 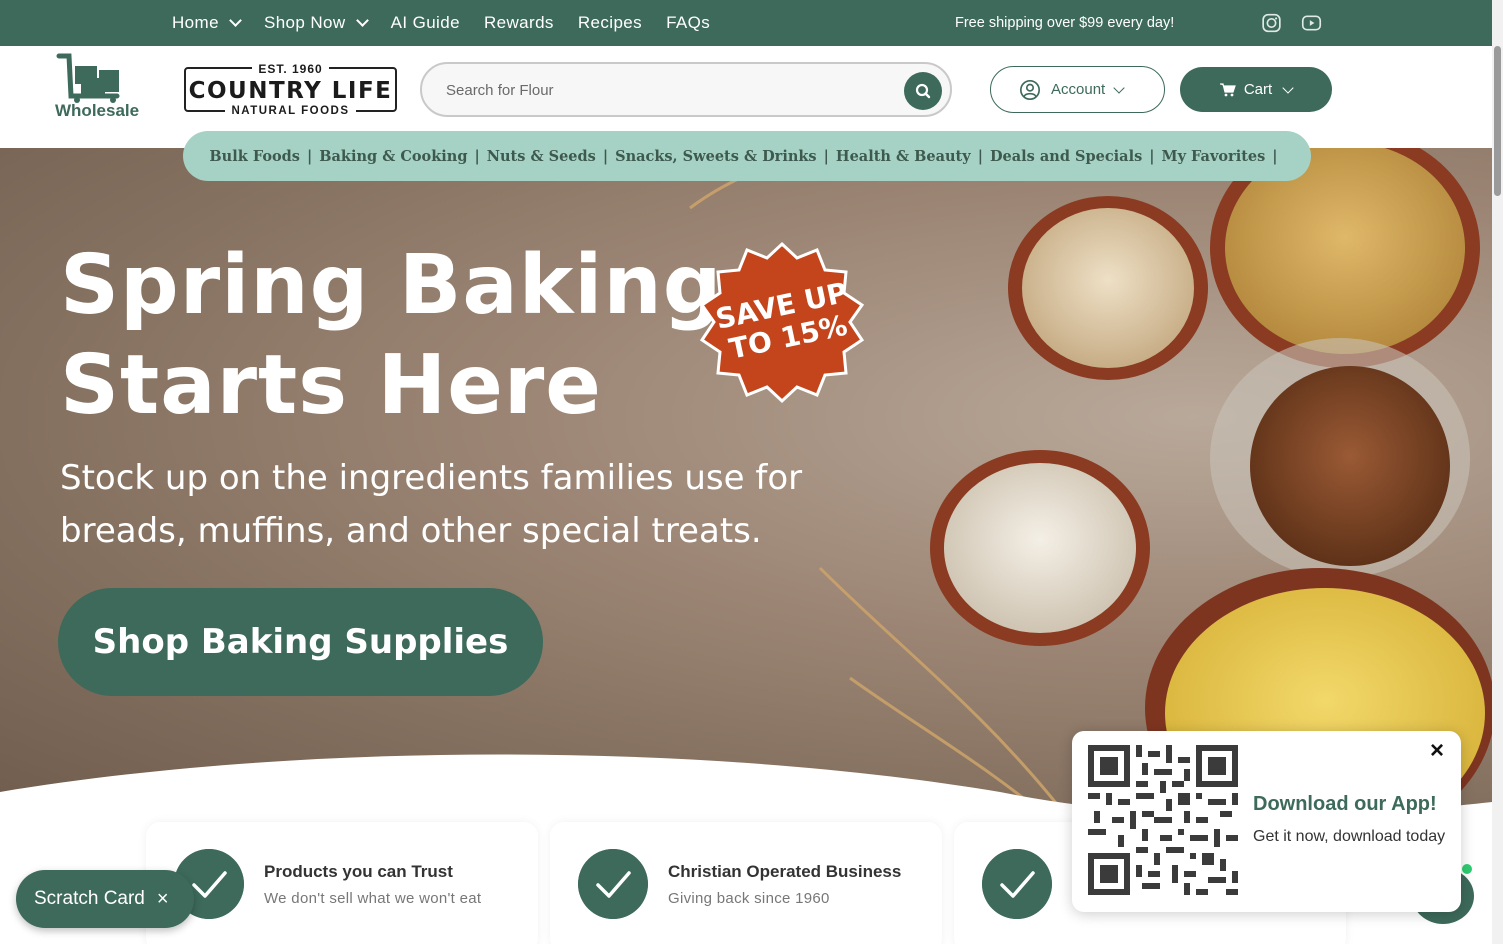 I want to click on online-status-dot, so click(x=1467, y=869).